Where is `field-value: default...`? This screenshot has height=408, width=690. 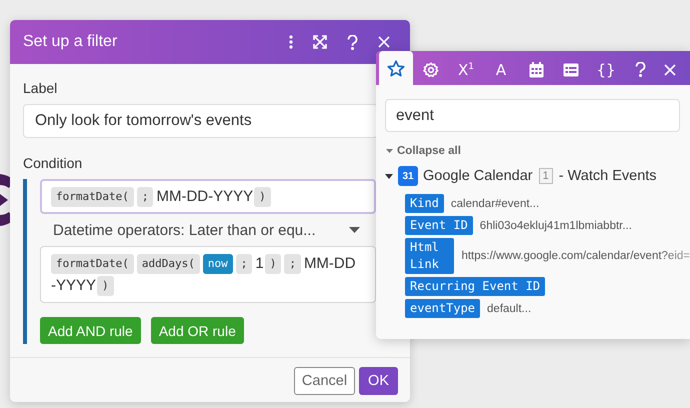
field-value: default... is located at coordinates (509, 308).